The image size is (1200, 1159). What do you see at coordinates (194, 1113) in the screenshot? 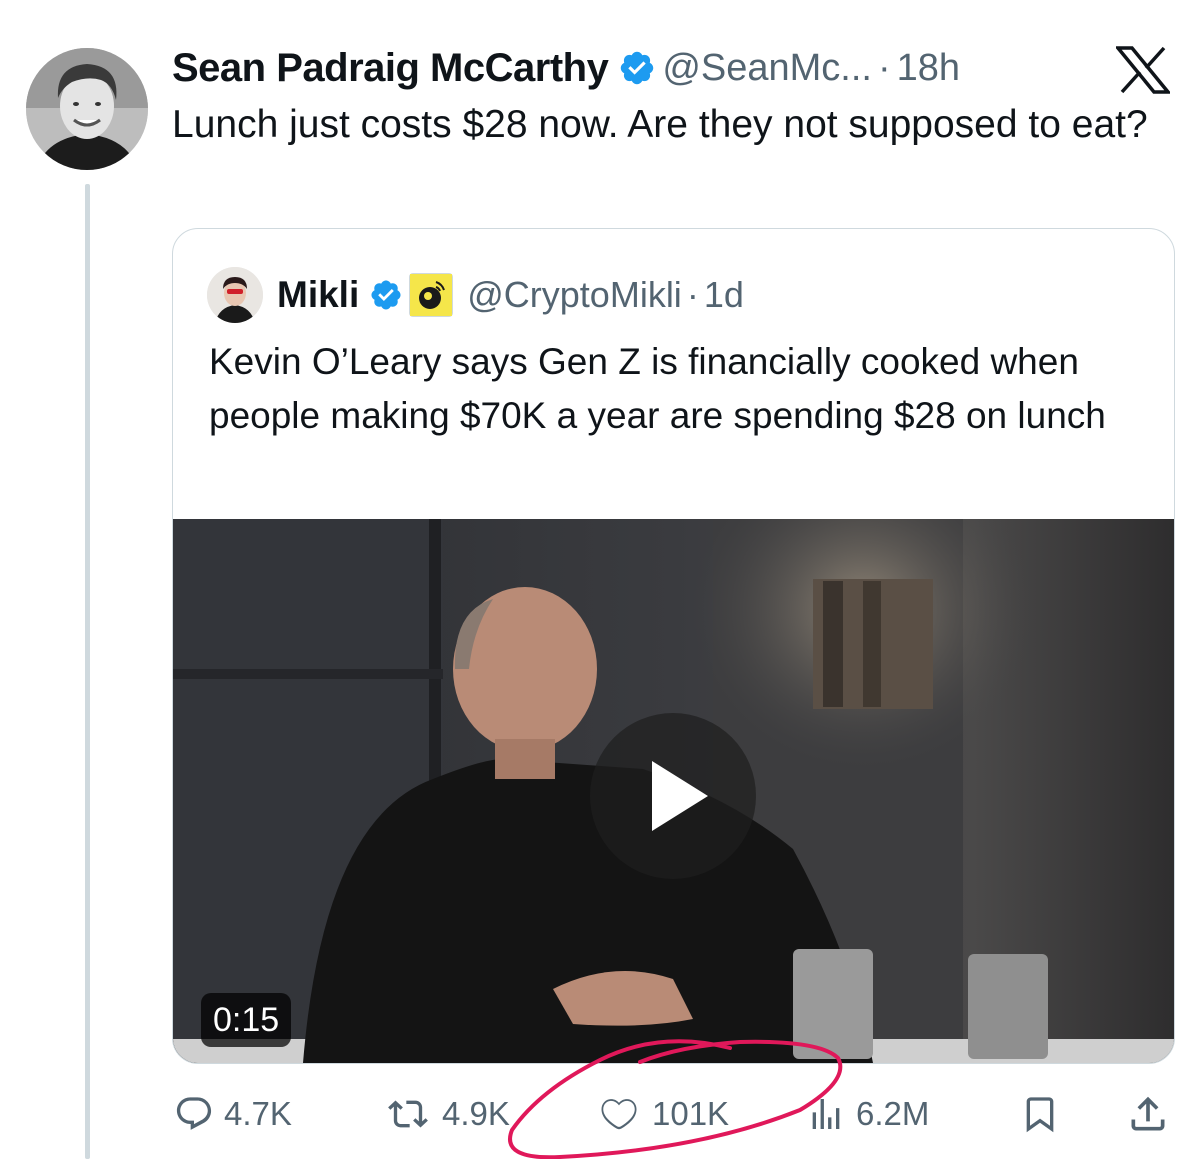
I see `reply-icon` at bounding box center [194, 1113].